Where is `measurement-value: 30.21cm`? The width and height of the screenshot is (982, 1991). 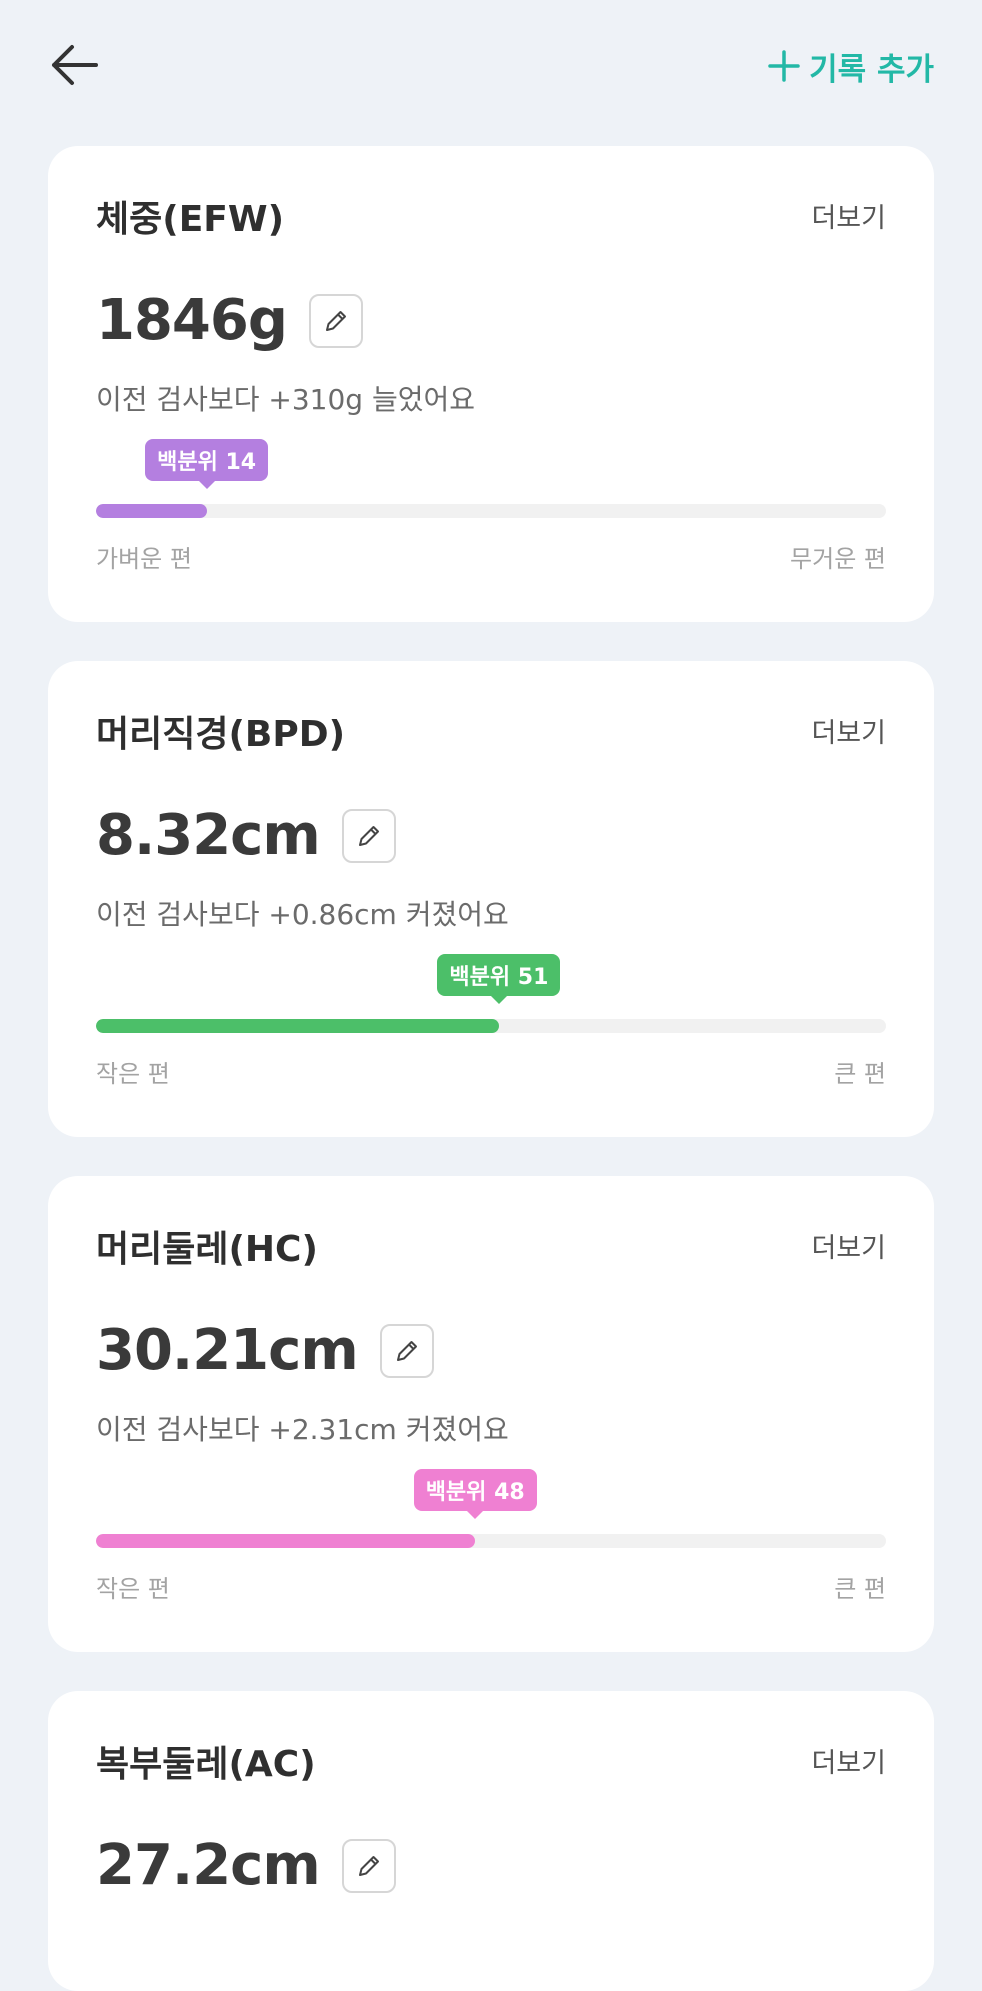 measurement-value: 30.21cm is located at coordinates (227, 1350).